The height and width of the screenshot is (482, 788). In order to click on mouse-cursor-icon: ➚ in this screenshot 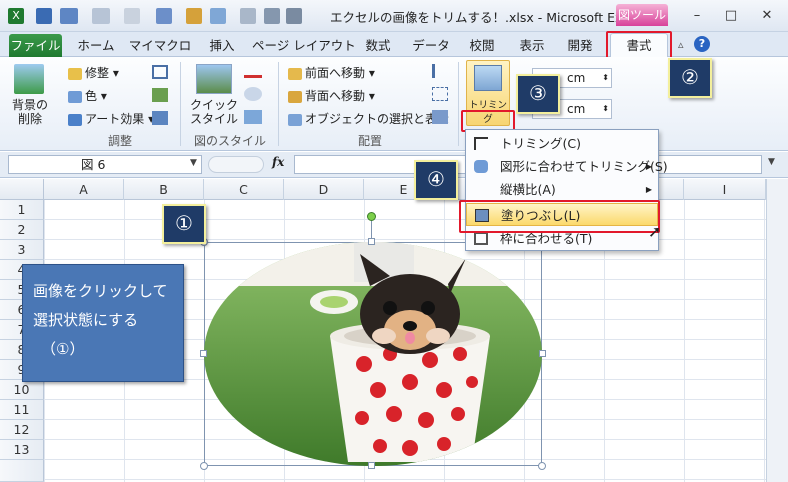, I will do `click(655, 231)`.